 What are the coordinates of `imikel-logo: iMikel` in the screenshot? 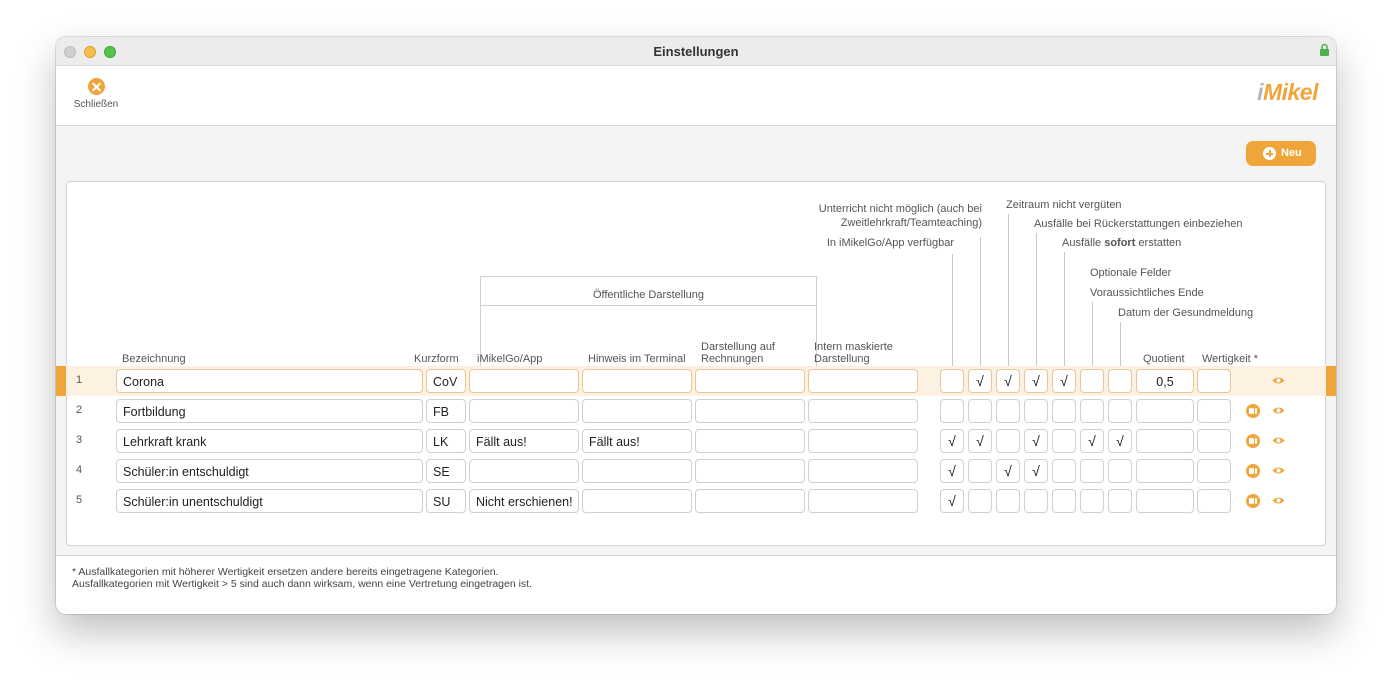 It's located at (1287, 92).